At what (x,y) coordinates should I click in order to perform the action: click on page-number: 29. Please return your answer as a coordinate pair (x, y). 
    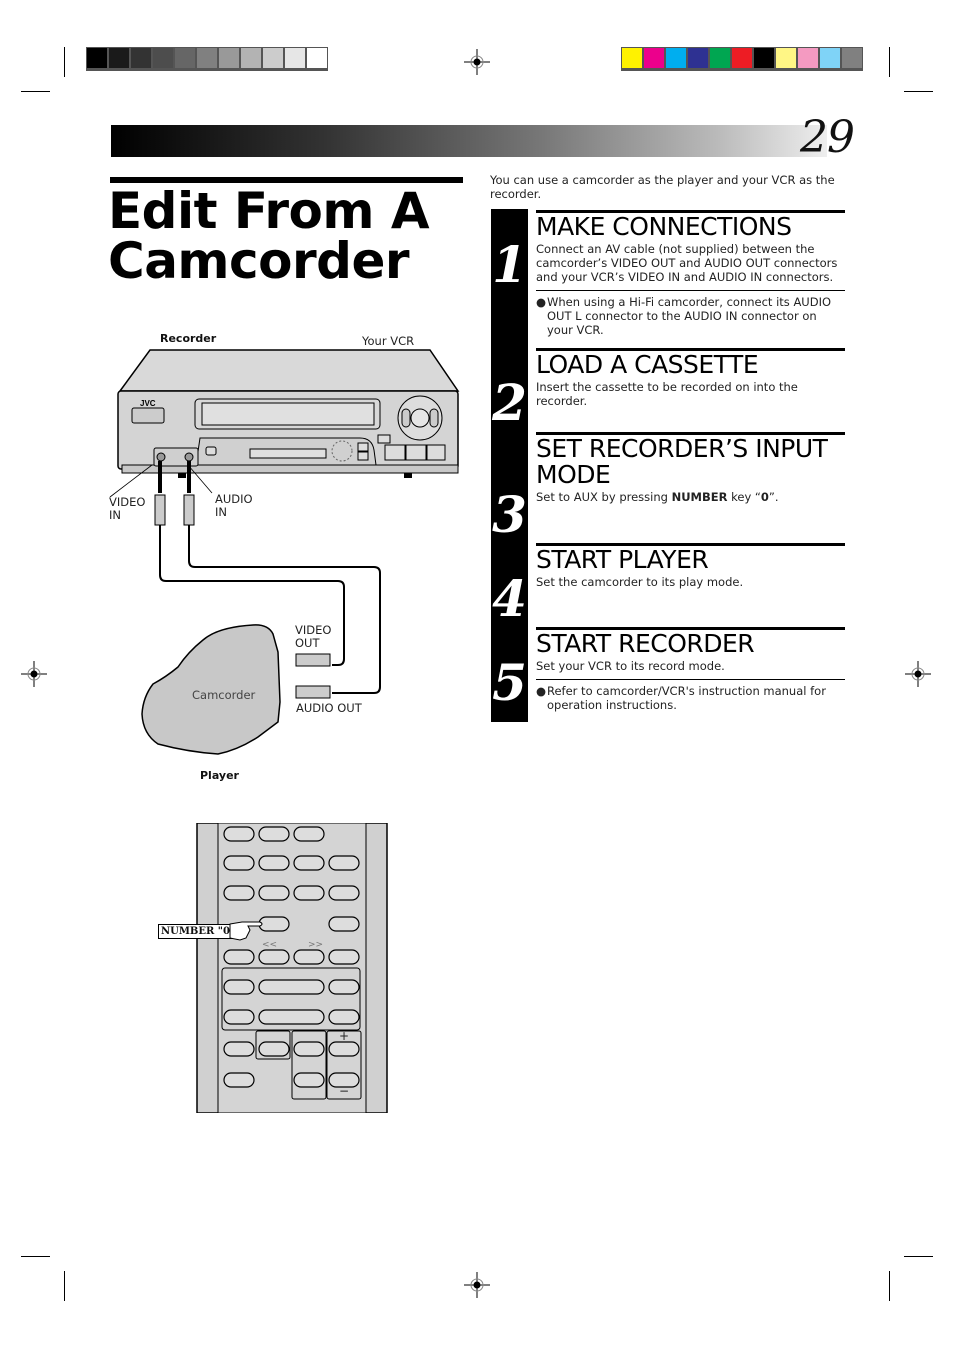
    Looking at the image, I should click on (827, 137).